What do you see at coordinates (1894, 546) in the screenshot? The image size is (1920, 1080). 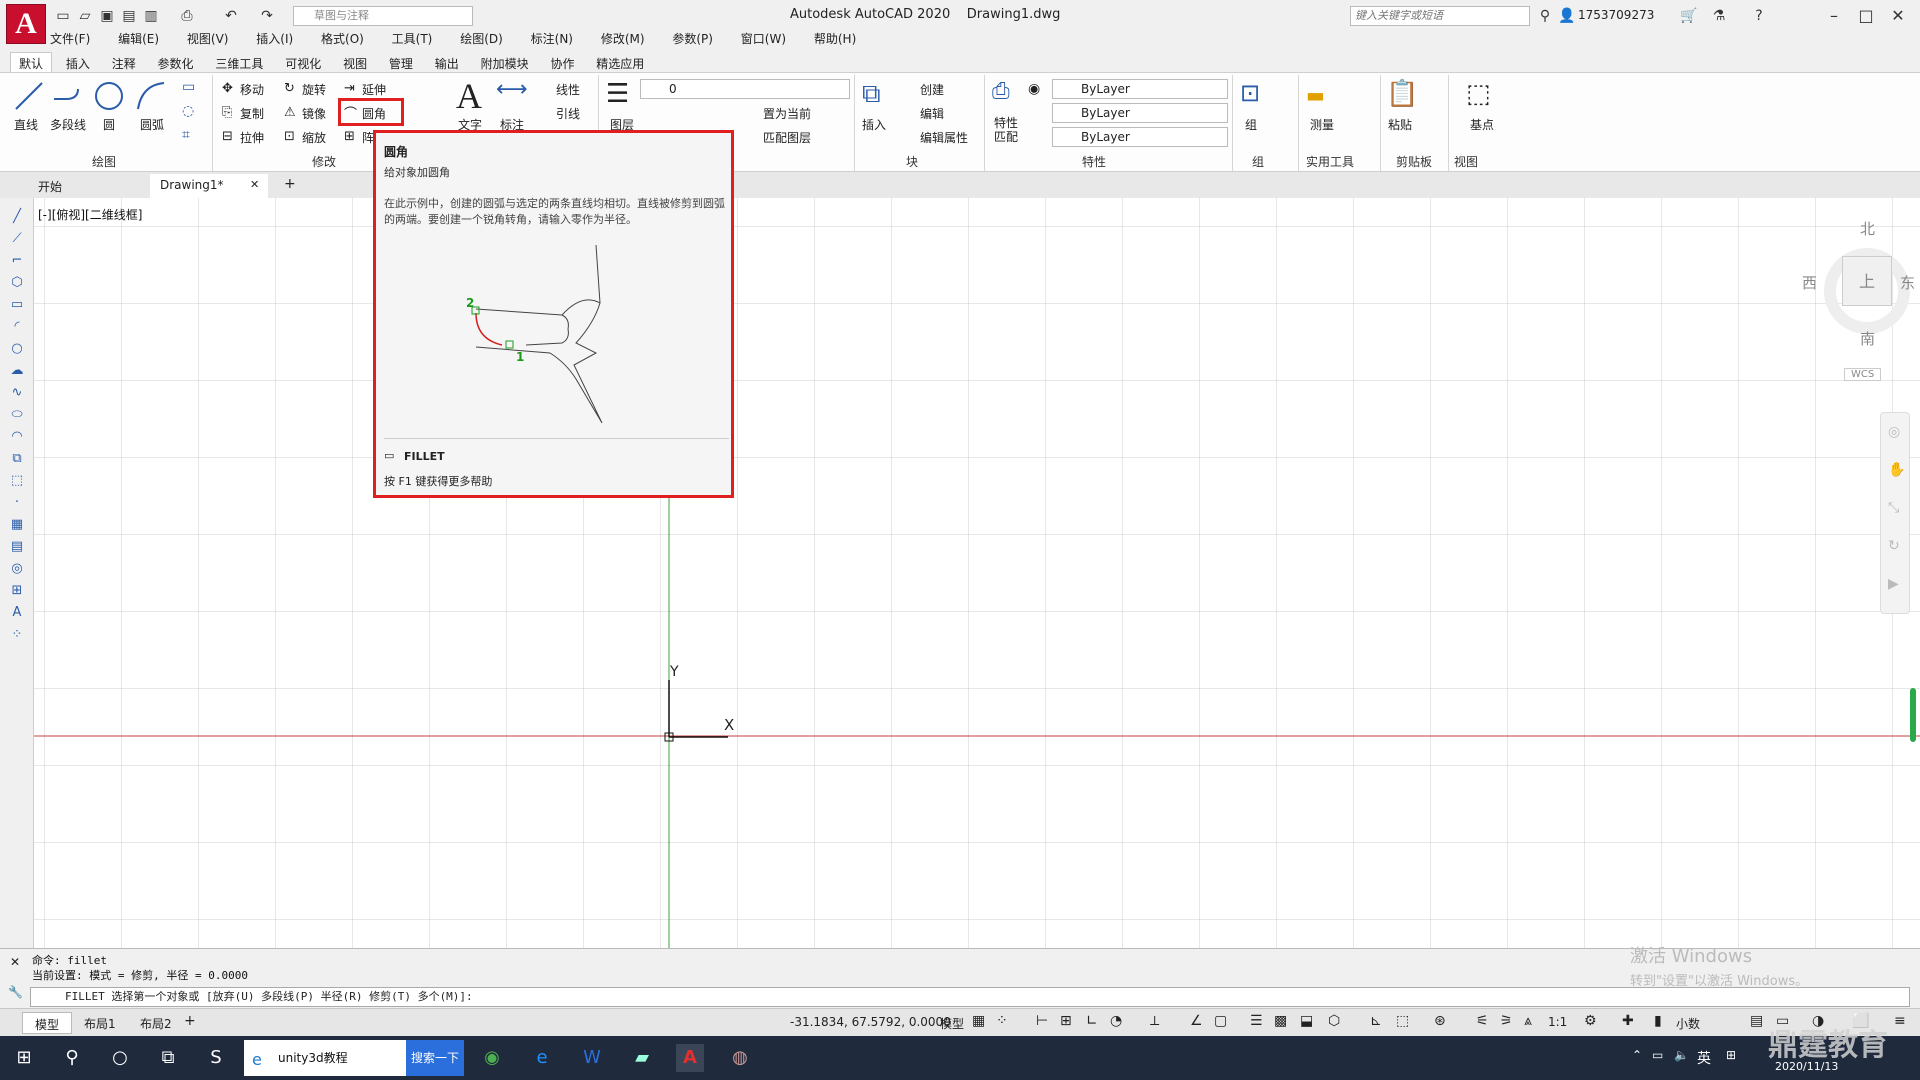 I see `orbit-icon: ↻` at bounding box center [1894, 546].